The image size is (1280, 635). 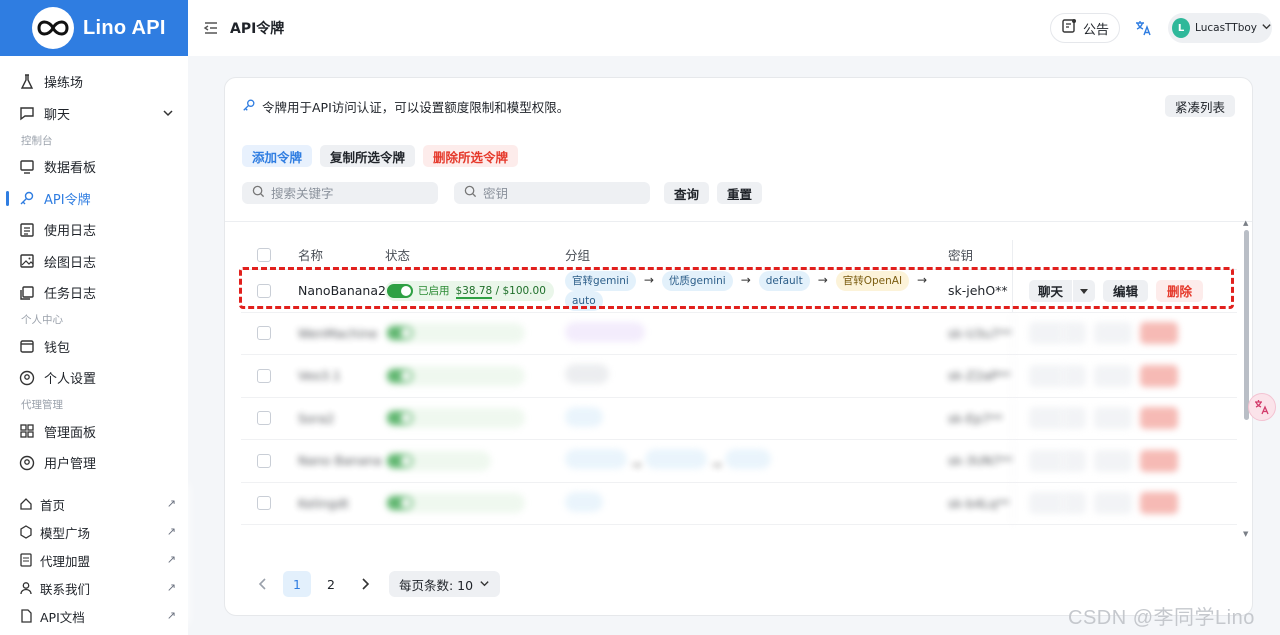 I want to click on token-key: sk-jehO**, so click(x=980, y=290).